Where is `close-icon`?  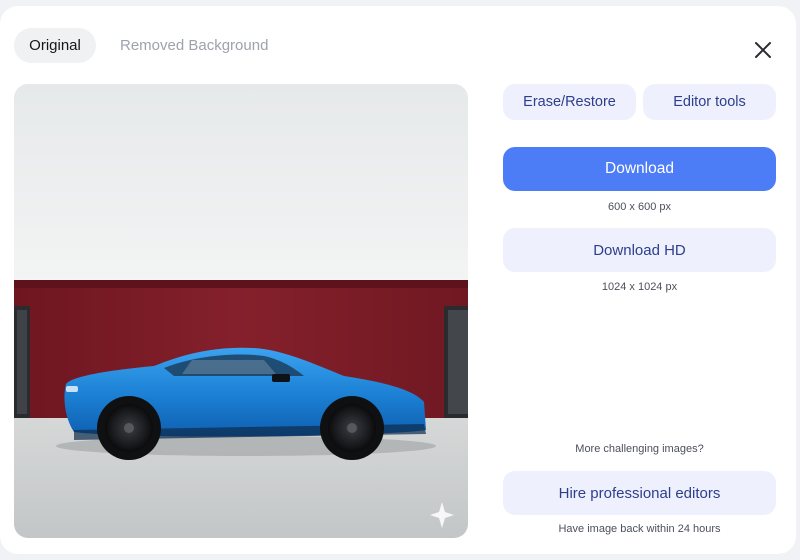 close-icon is located at coordinates (763, 50).